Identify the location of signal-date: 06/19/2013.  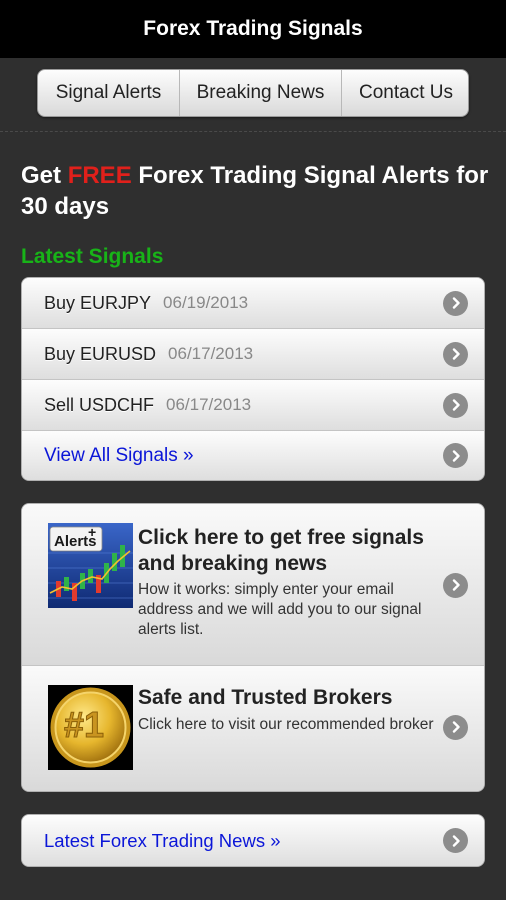
(206, 302).